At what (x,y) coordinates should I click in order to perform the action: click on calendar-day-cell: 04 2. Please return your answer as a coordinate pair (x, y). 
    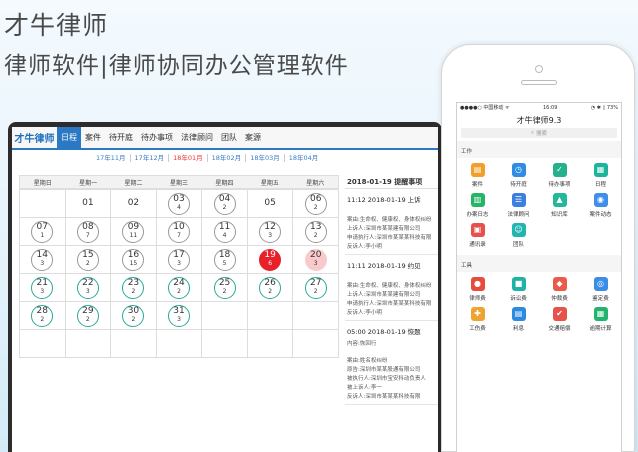
    Looking at the image, I should click on (225, 204).